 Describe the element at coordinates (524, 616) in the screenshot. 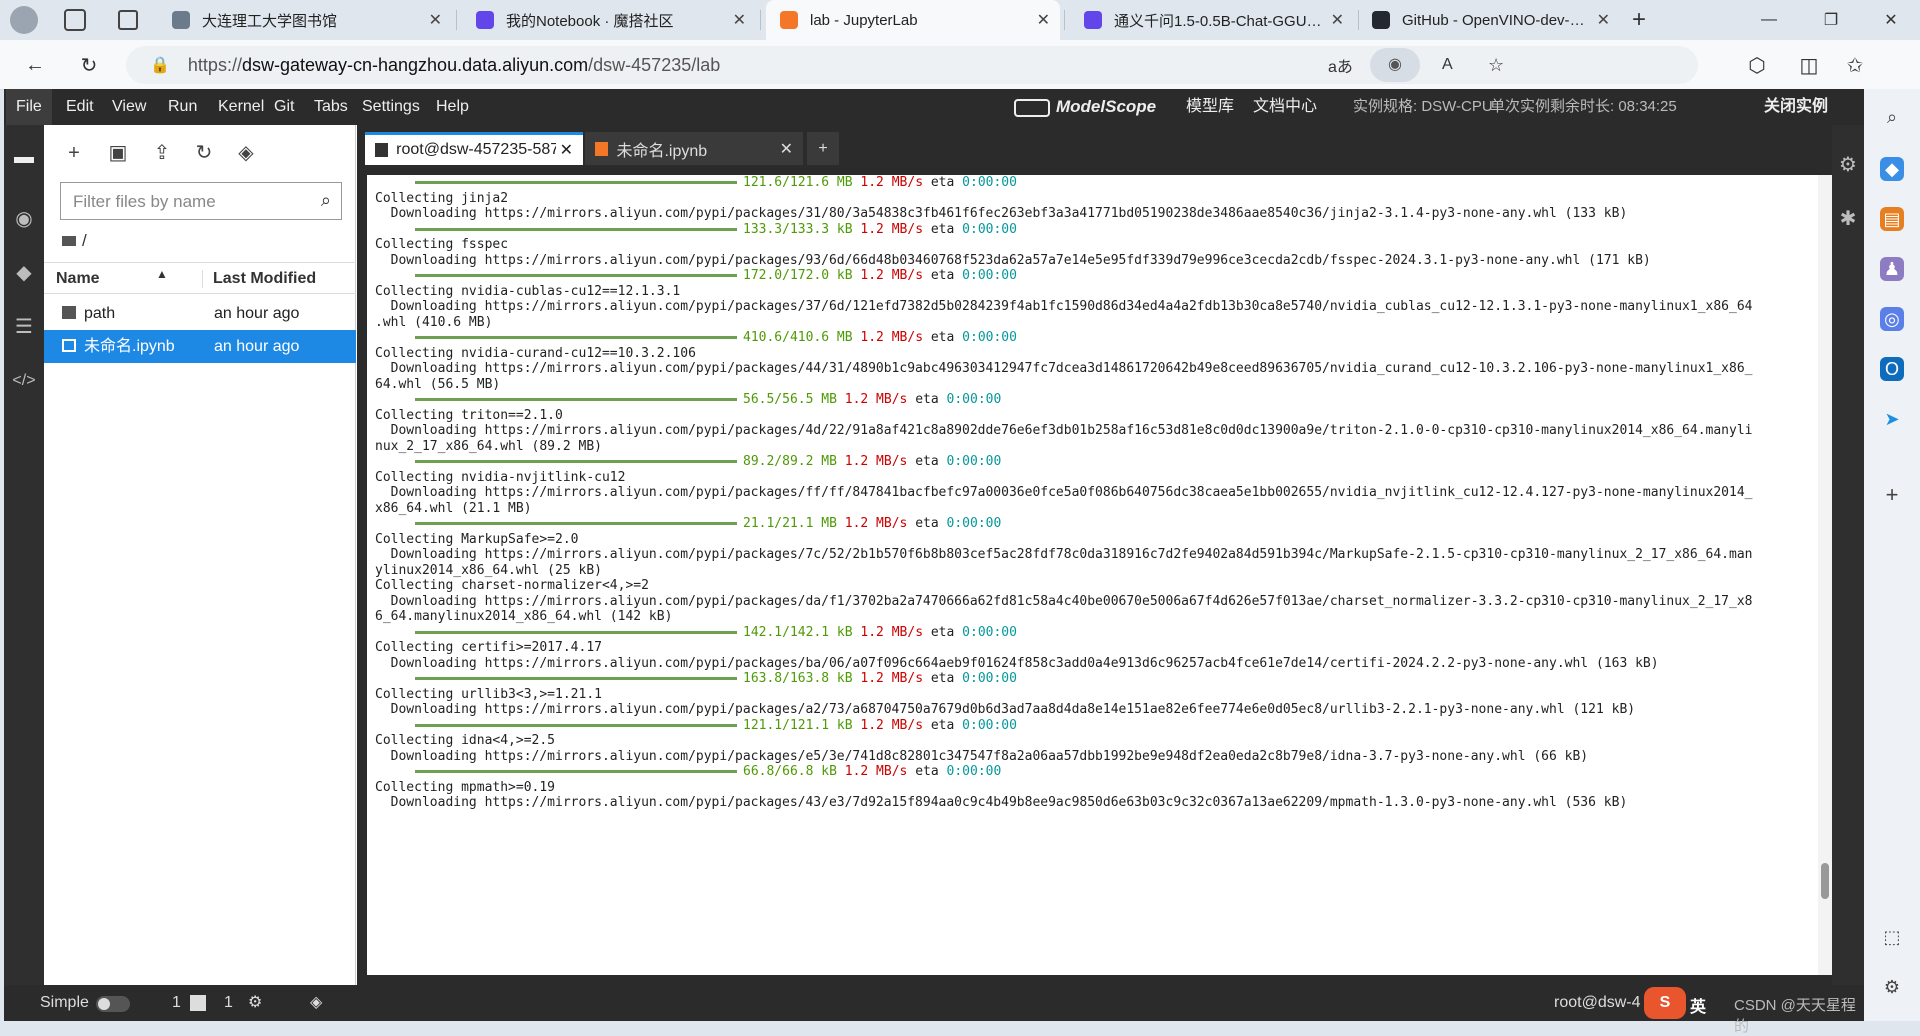

I see `terminal-line: 6_64.manylinux2014_x86_64.whl (142 kB)` at that location.